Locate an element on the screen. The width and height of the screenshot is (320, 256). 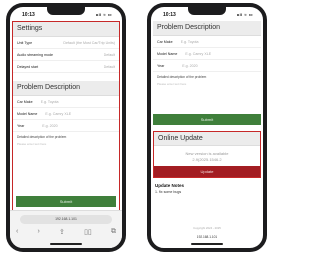
browser-toolbar: 192.168.1.101 ‹ › ⇪ ▯▯ ⧉ is located at coordinates (66, 229).